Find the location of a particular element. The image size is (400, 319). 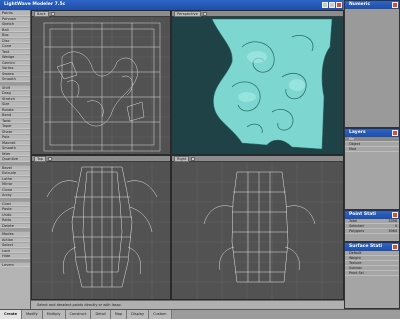

stat-row: Polygons 3064 is located at coordinates (372, 231).